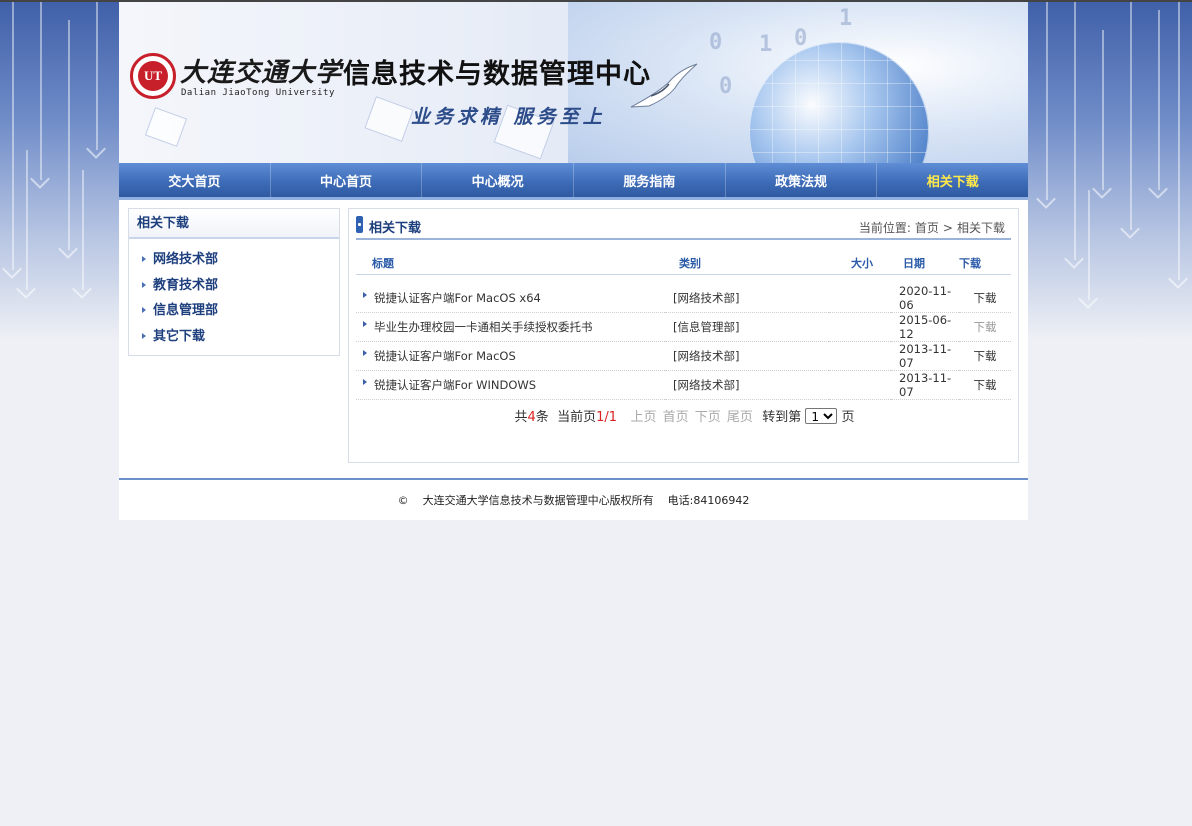 This screenshot has width=1192, height=826. I want to click on row-date: 2020-11-06, so click(925, 298).